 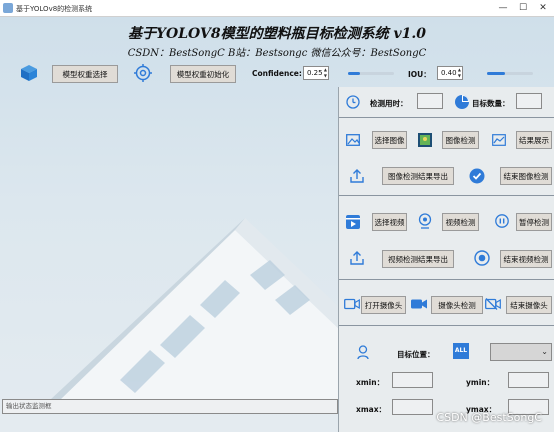 I want to click on watermark-text: CSDN @BestSongC, so click(x=489, y=417).